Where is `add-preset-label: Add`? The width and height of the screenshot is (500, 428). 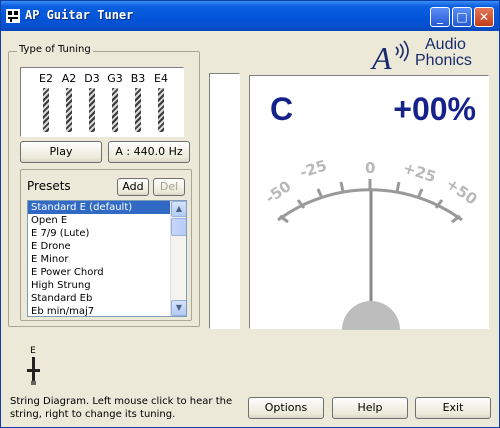 add-preset-label: Add is located at coordinates (133, 186).